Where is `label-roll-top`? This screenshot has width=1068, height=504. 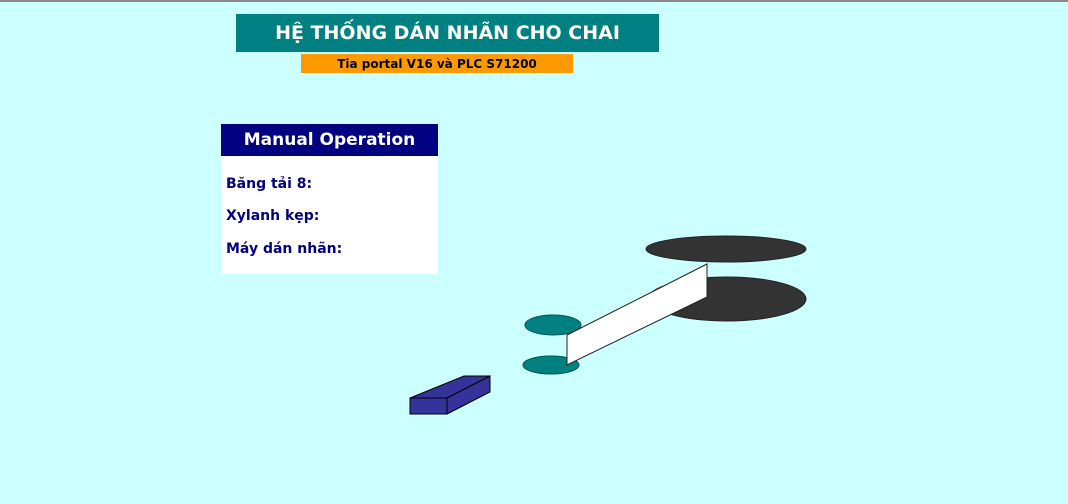 label-roll-top is located at coordinates (726, 249).